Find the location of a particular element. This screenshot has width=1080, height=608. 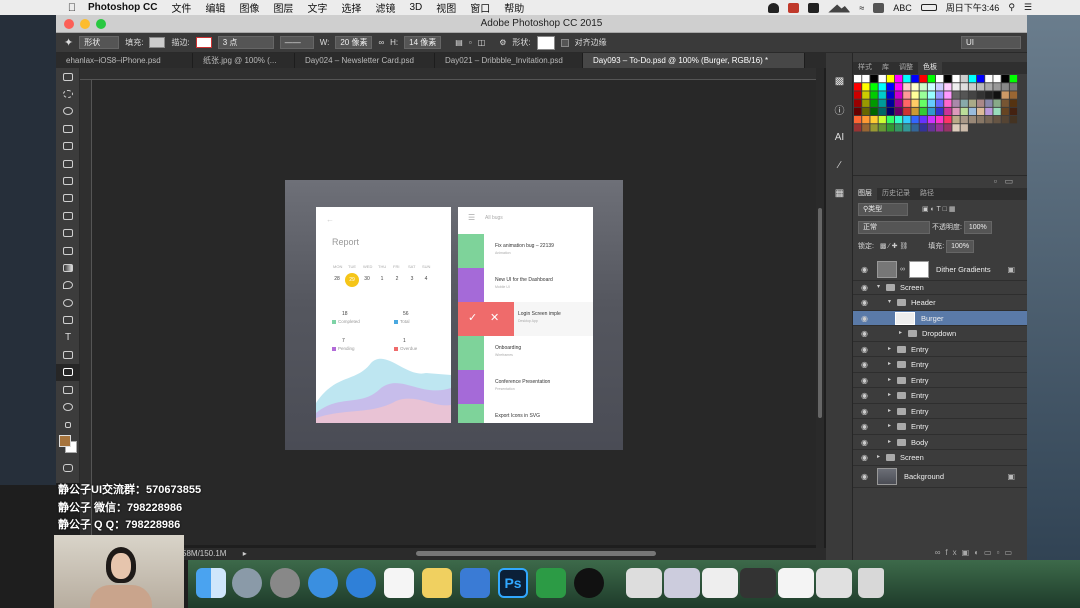

zoom-icon is located at coordinates (101, 24).